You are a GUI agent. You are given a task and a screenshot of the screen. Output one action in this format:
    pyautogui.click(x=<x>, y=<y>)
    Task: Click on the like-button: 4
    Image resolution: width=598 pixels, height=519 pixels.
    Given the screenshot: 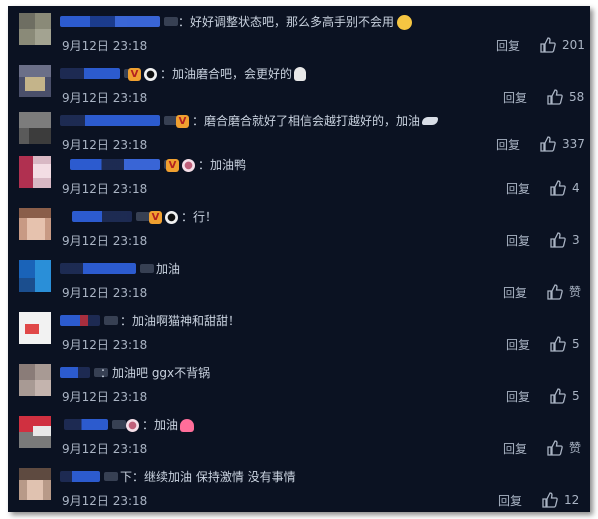 What is the action you would take?
    pyautogui.click(x=565, y=188)
    